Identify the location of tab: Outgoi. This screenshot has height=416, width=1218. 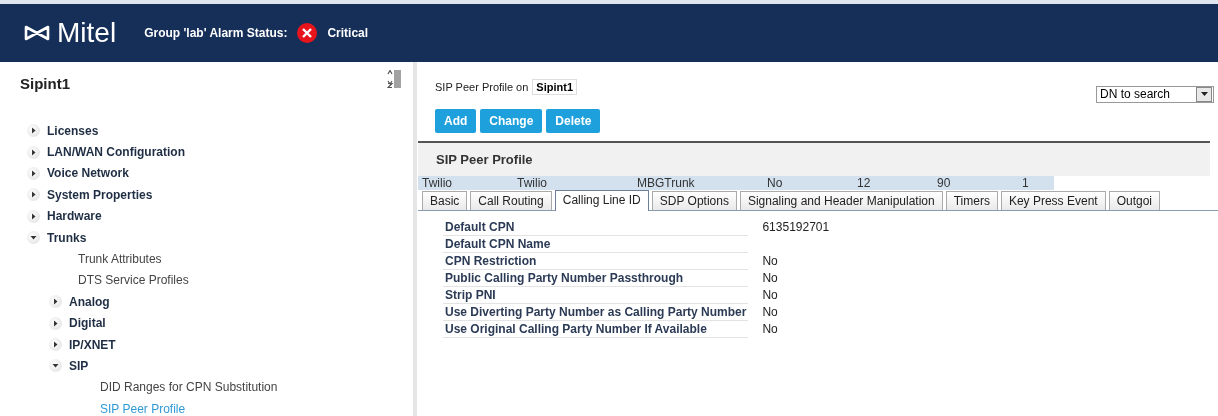
(1134, 200).